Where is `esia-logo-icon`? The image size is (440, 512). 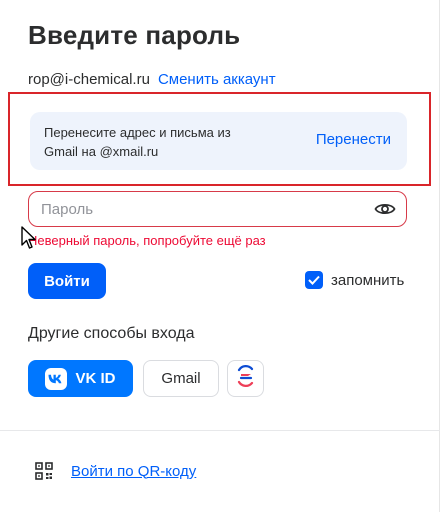 esia-logo-icon is located at coordinates (246, 378).